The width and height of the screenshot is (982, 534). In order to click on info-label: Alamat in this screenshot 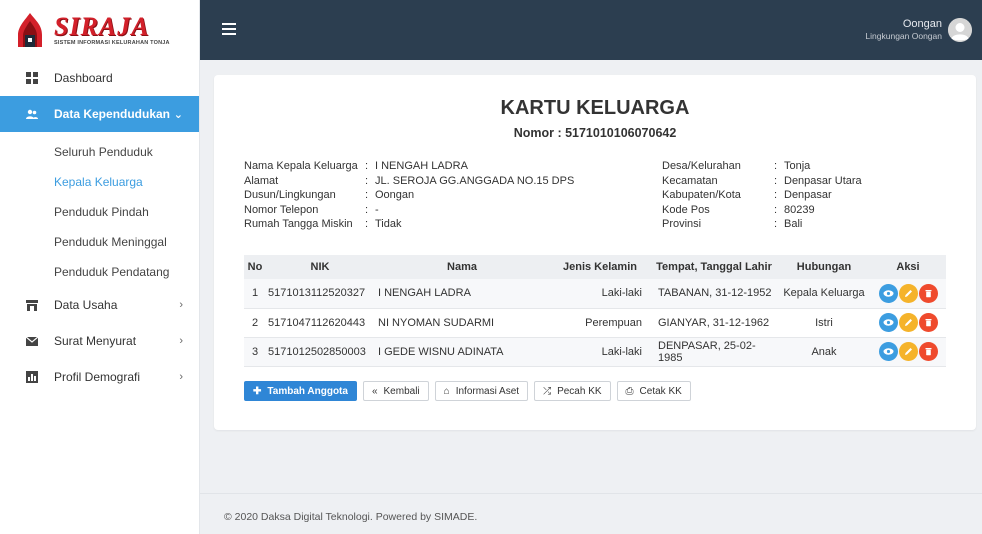, I will do `click(261, 180)`.